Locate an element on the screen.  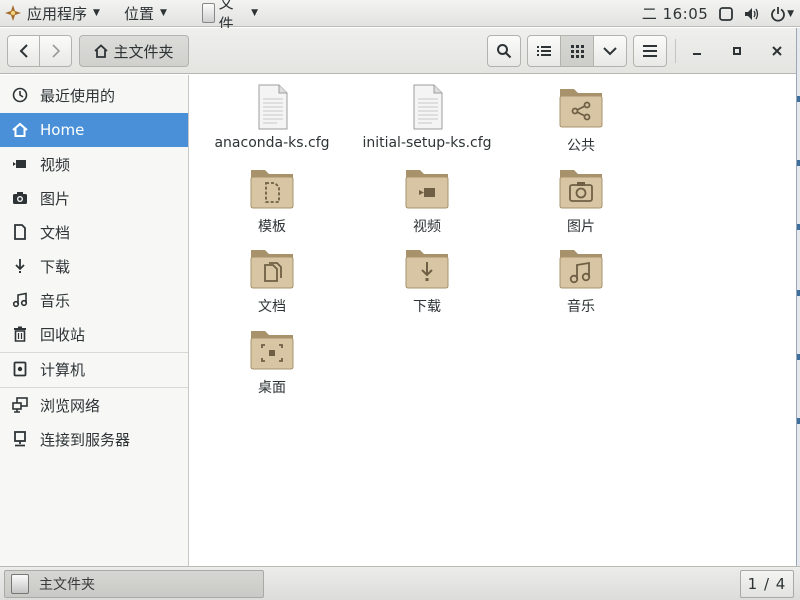
view-options-button is located at coordinates (610, 51).